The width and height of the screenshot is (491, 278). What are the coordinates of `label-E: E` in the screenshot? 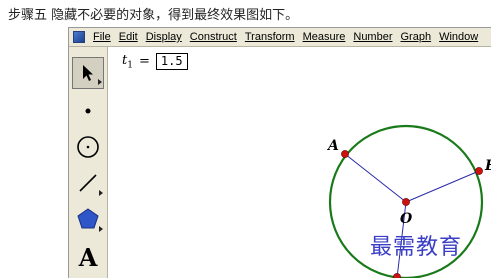 It's located at (488, 166).